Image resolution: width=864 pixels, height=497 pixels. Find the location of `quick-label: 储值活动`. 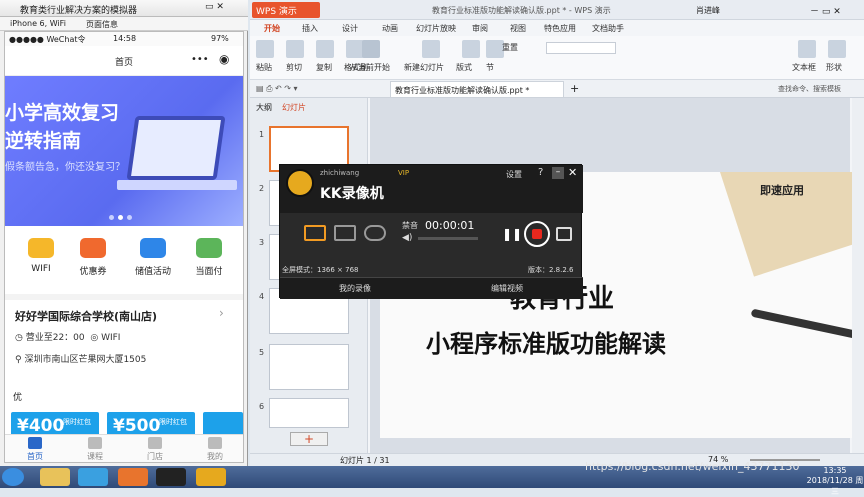

quick-label: 储值活动 is located at coordinates (152, 272).